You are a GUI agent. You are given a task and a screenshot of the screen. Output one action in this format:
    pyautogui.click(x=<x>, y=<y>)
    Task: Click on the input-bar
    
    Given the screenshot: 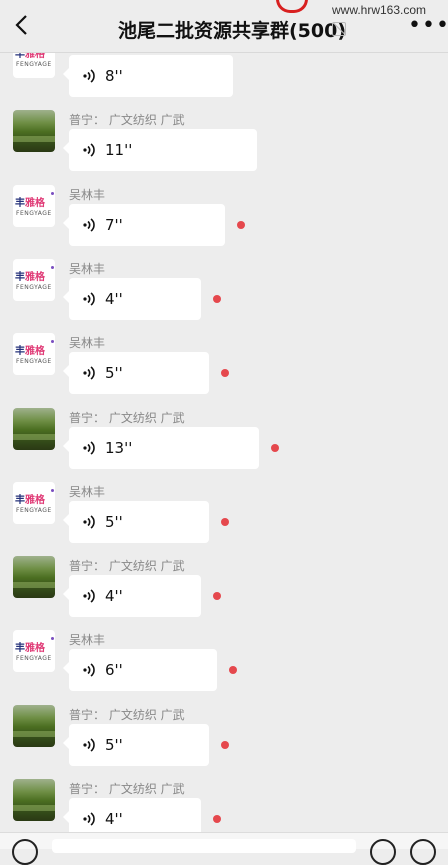 What is the action you would take?
    pyautogui.click(x=224, y=848)
    